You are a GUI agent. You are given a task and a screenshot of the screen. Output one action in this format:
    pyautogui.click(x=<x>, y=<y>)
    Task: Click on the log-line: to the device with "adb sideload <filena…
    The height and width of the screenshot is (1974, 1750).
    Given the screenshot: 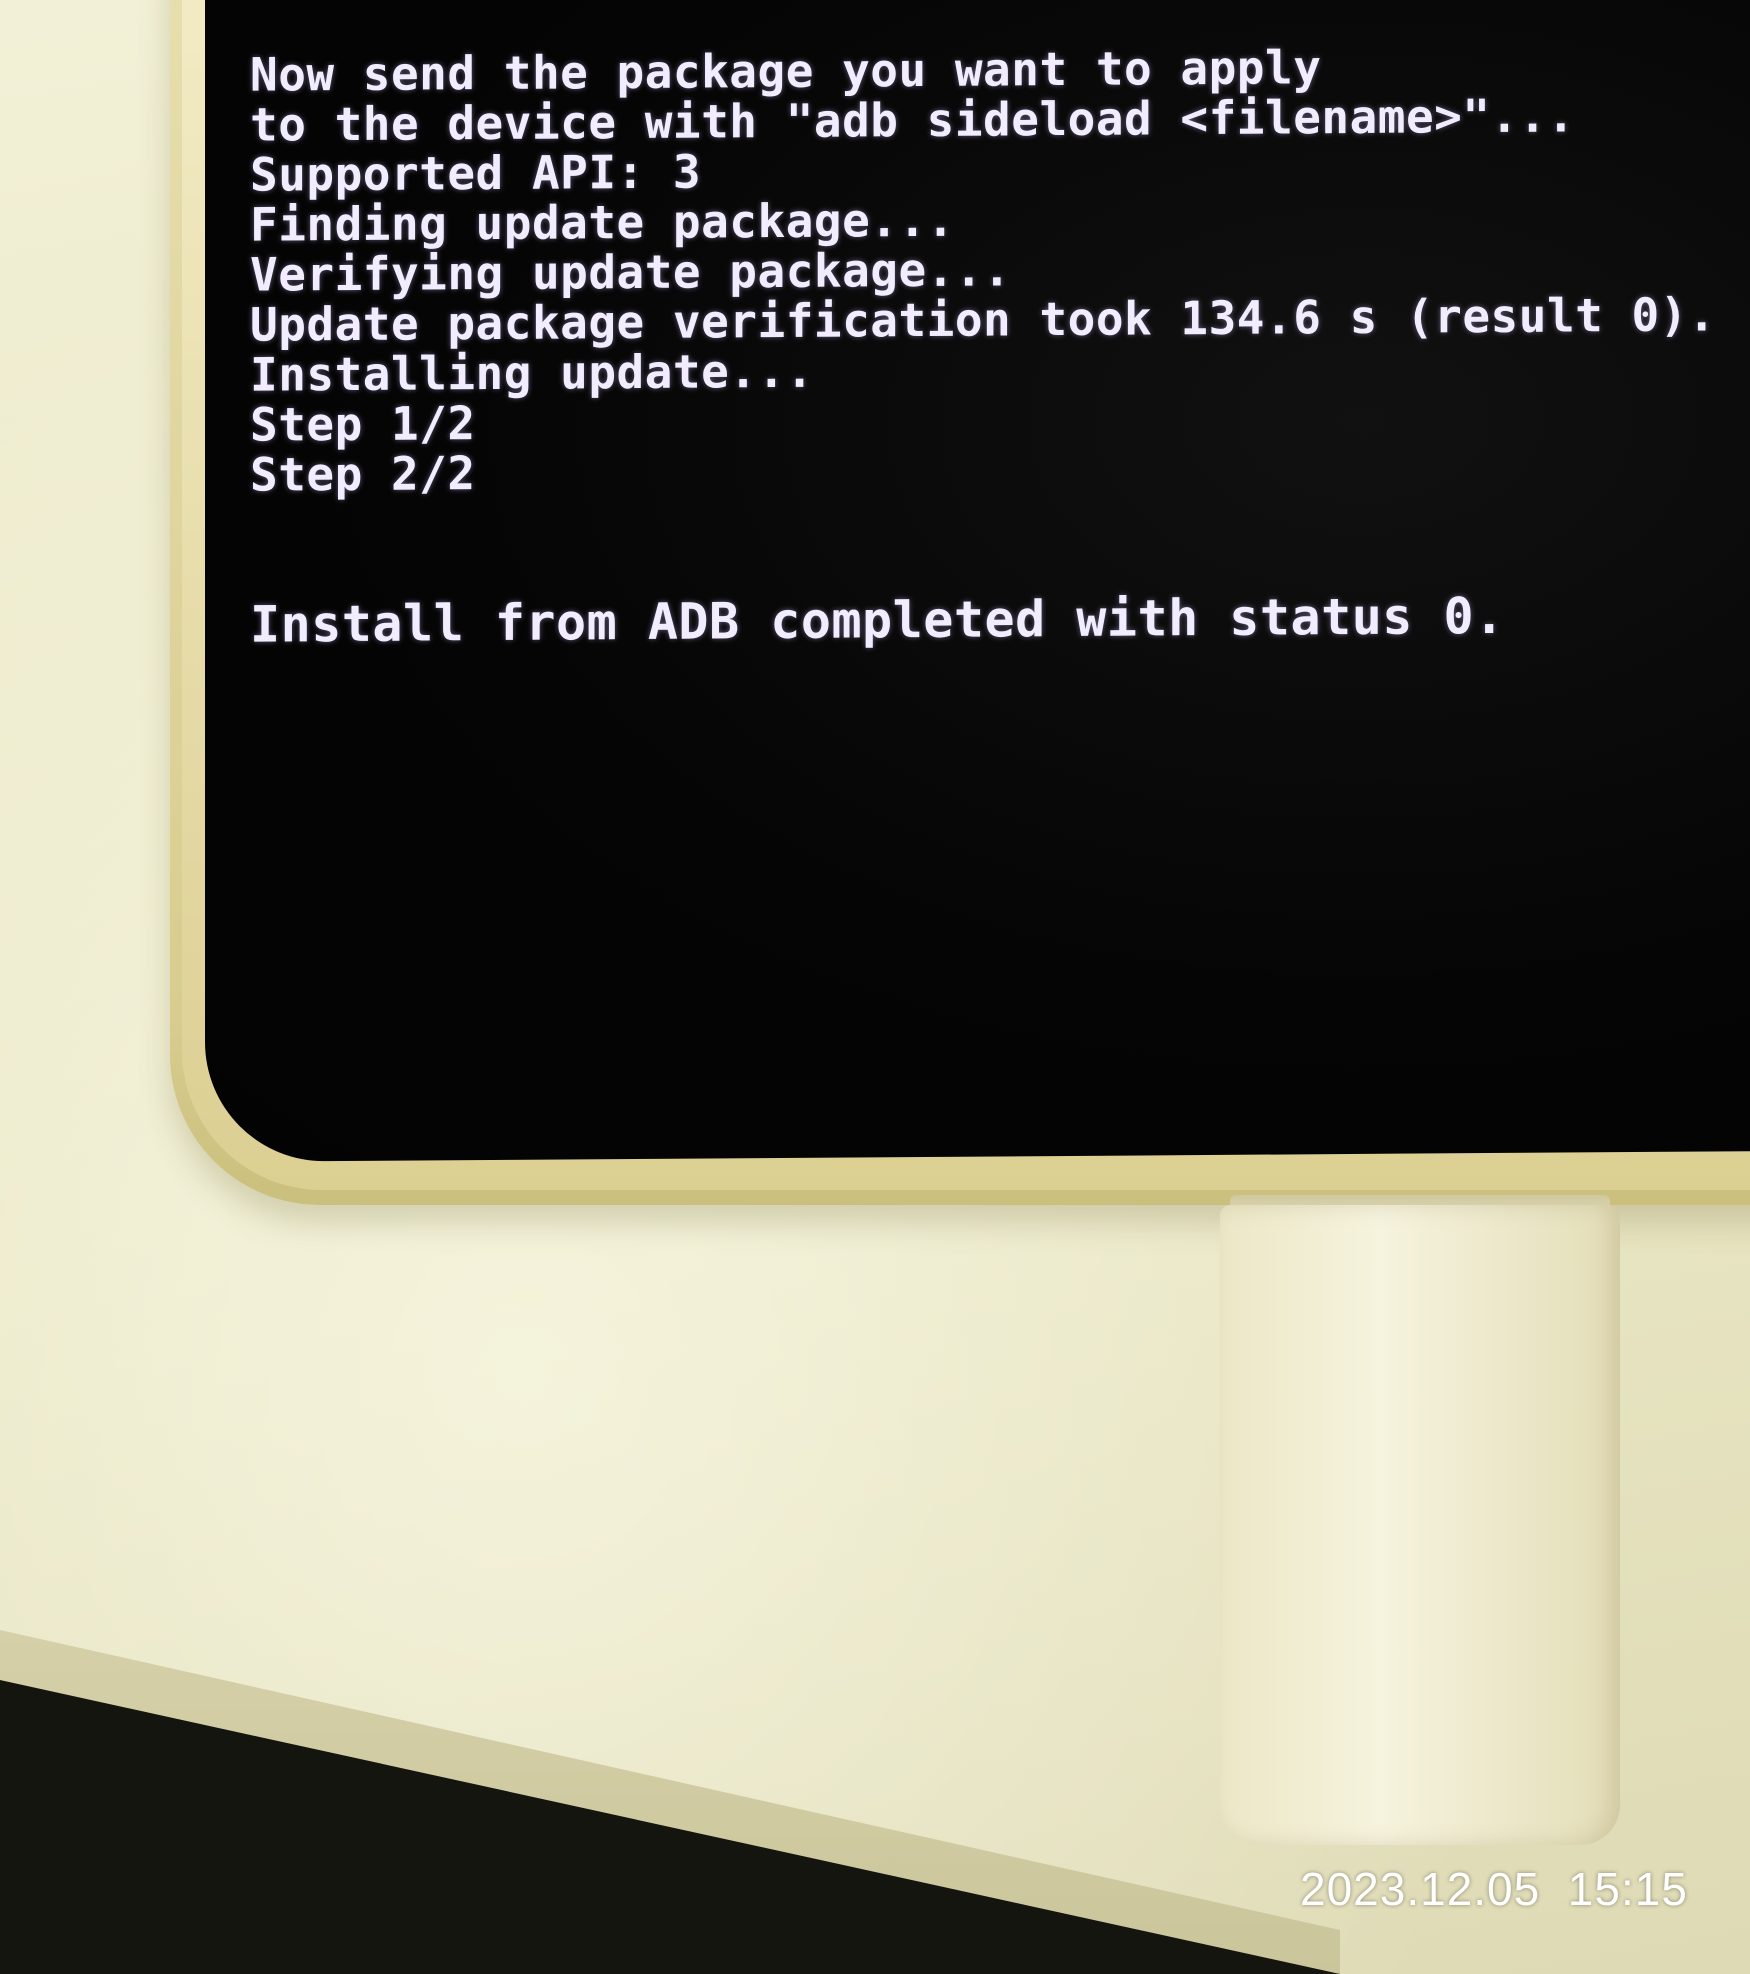 What is the action you would take?
    pyautogui.click(x=913, y=120)
    